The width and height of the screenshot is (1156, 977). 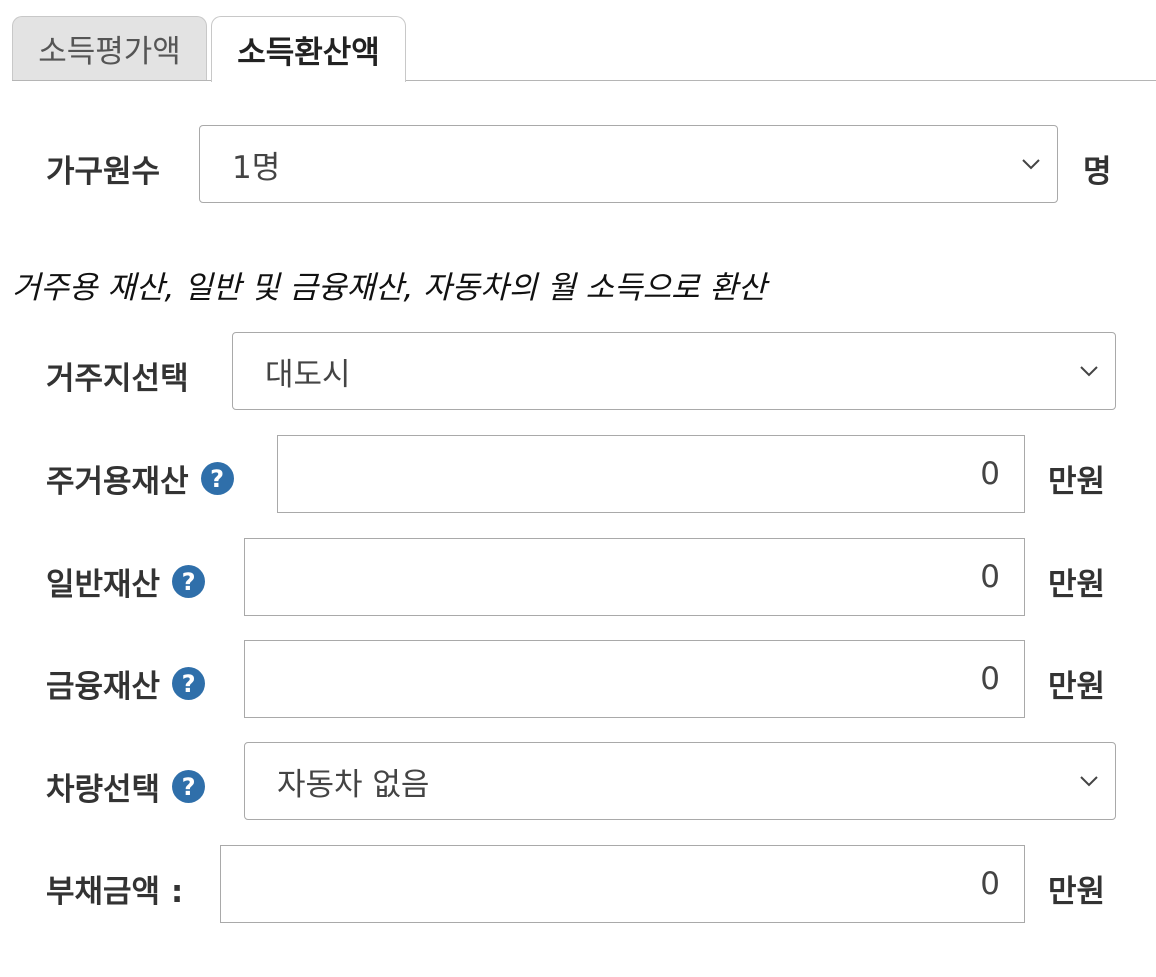 I want to click on debt-label: 부채금액 :, so click(x=115, y=892).